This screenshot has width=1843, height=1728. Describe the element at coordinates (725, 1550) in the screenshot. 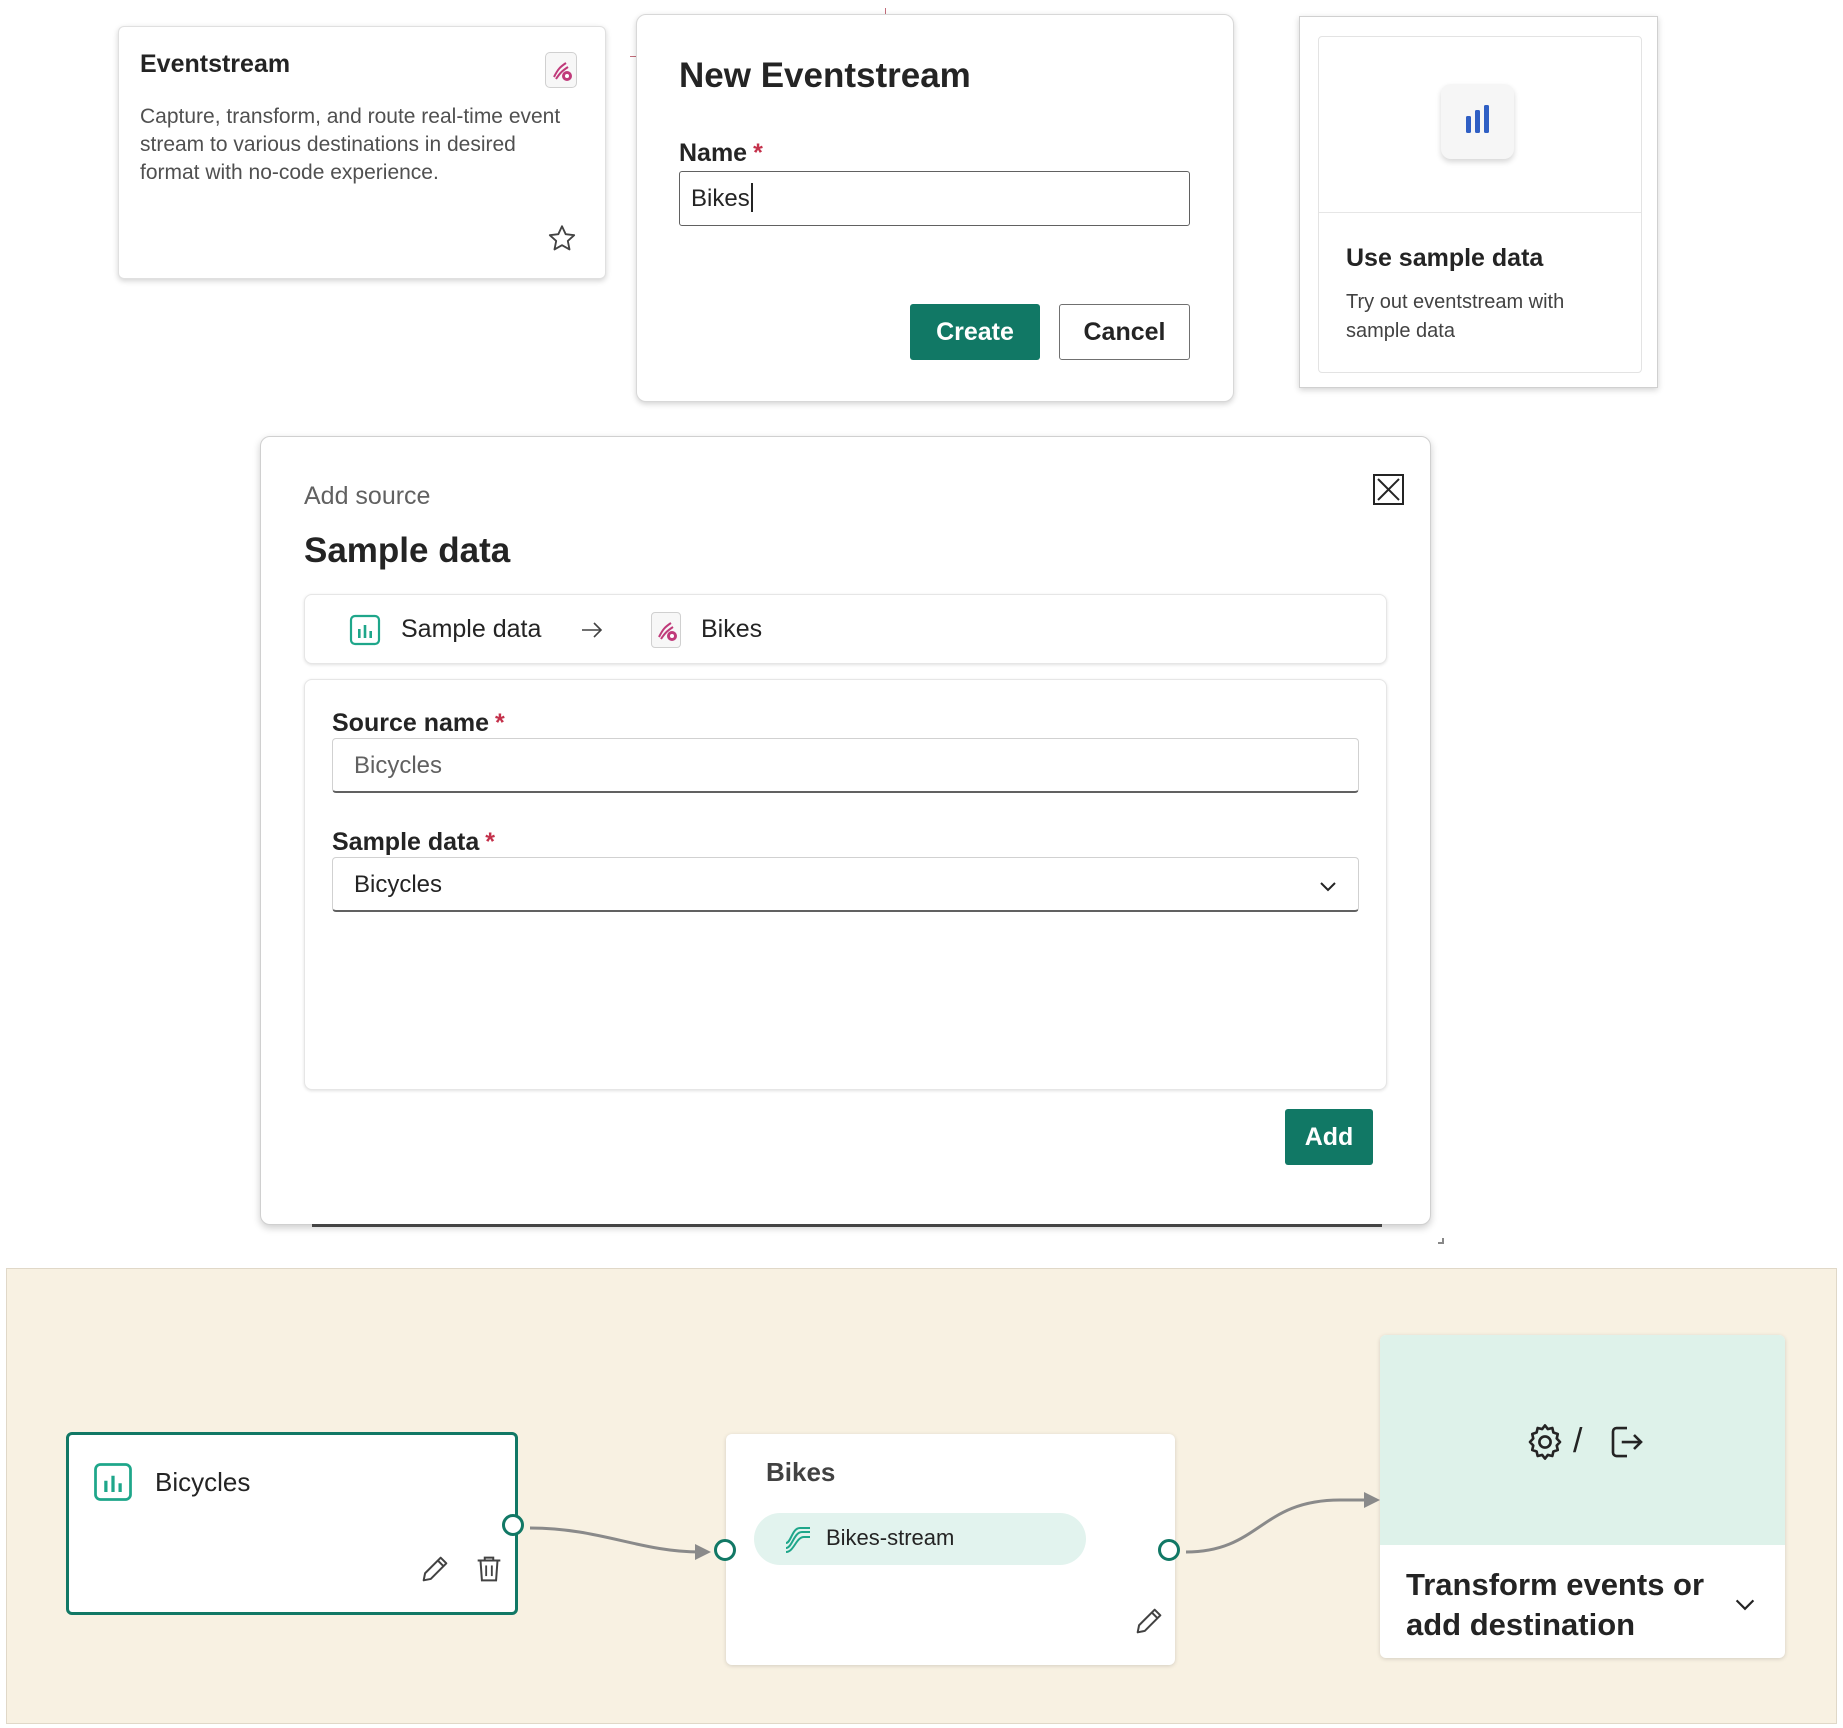

I see `input-port` at that location.